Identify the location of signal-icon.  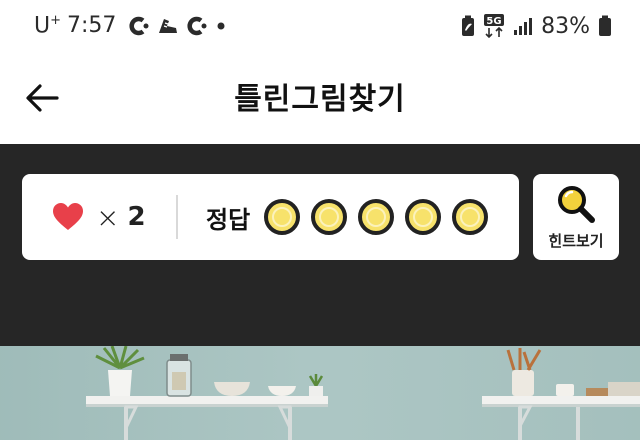
(523, 26).